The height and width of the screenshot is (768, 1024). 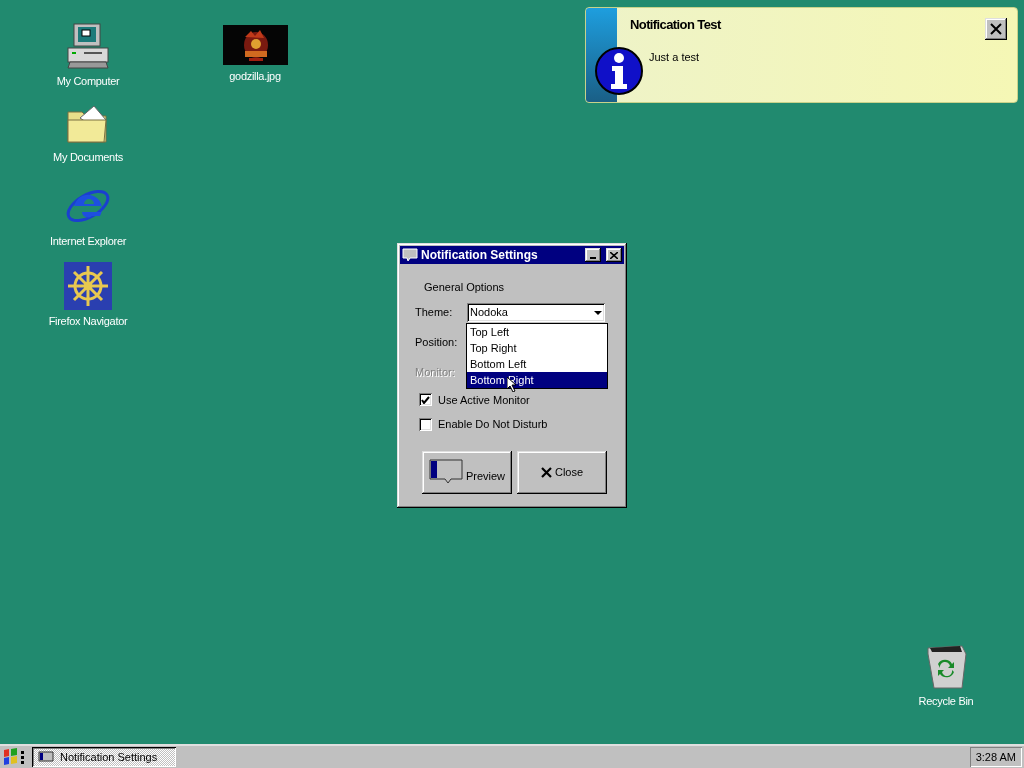 What do you see at coordinates (88, 321) in the screenshot?
I see `icon-label: Firefox Navigator` at bounding box center [88, 321].